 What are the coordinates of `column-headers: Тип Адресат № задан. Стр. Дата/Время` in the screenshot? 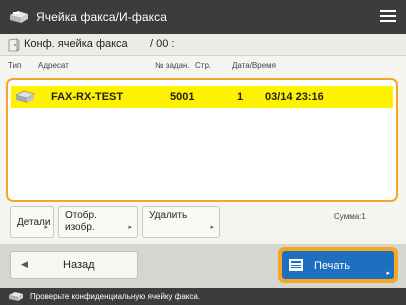 It's located at (203, 66).